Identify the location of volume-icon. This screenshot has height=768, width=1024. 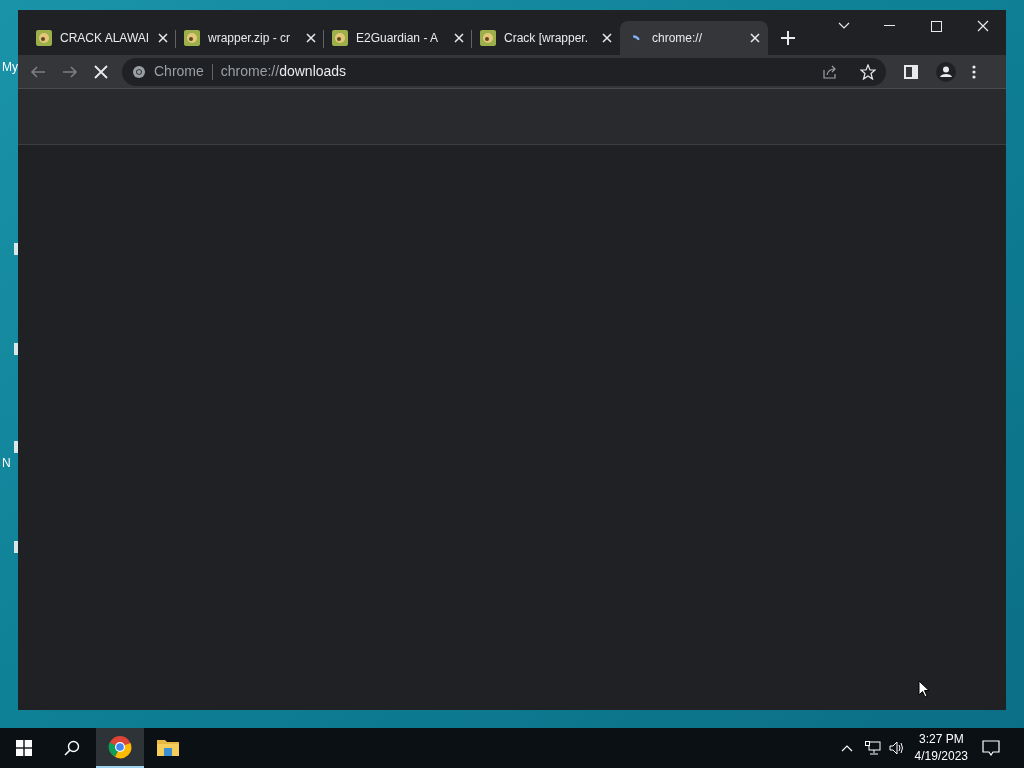
(896, 748).